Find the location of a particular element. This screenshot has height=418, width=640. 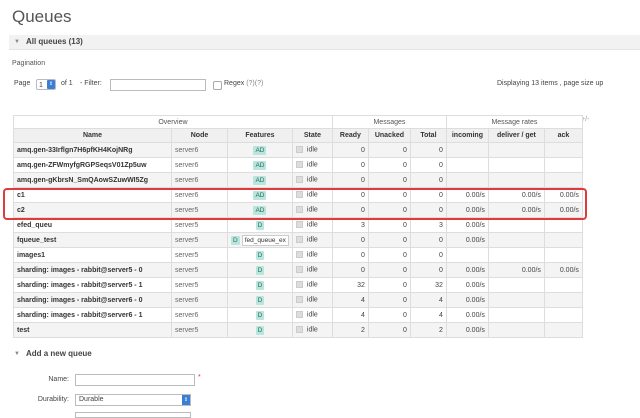

features-cell: Dfed_queue_ex is located at coordinates (260, 240).